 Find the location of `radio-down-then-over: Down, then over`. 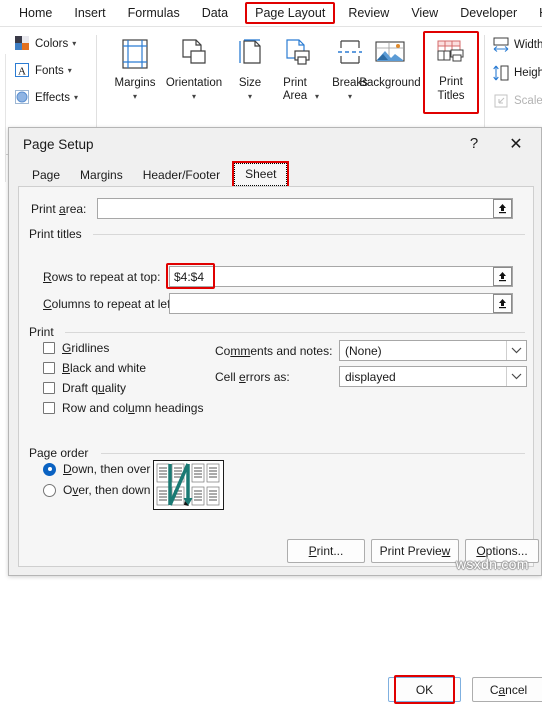

radio-down-then-over: Down, then over is located at coordinates (96, 469).